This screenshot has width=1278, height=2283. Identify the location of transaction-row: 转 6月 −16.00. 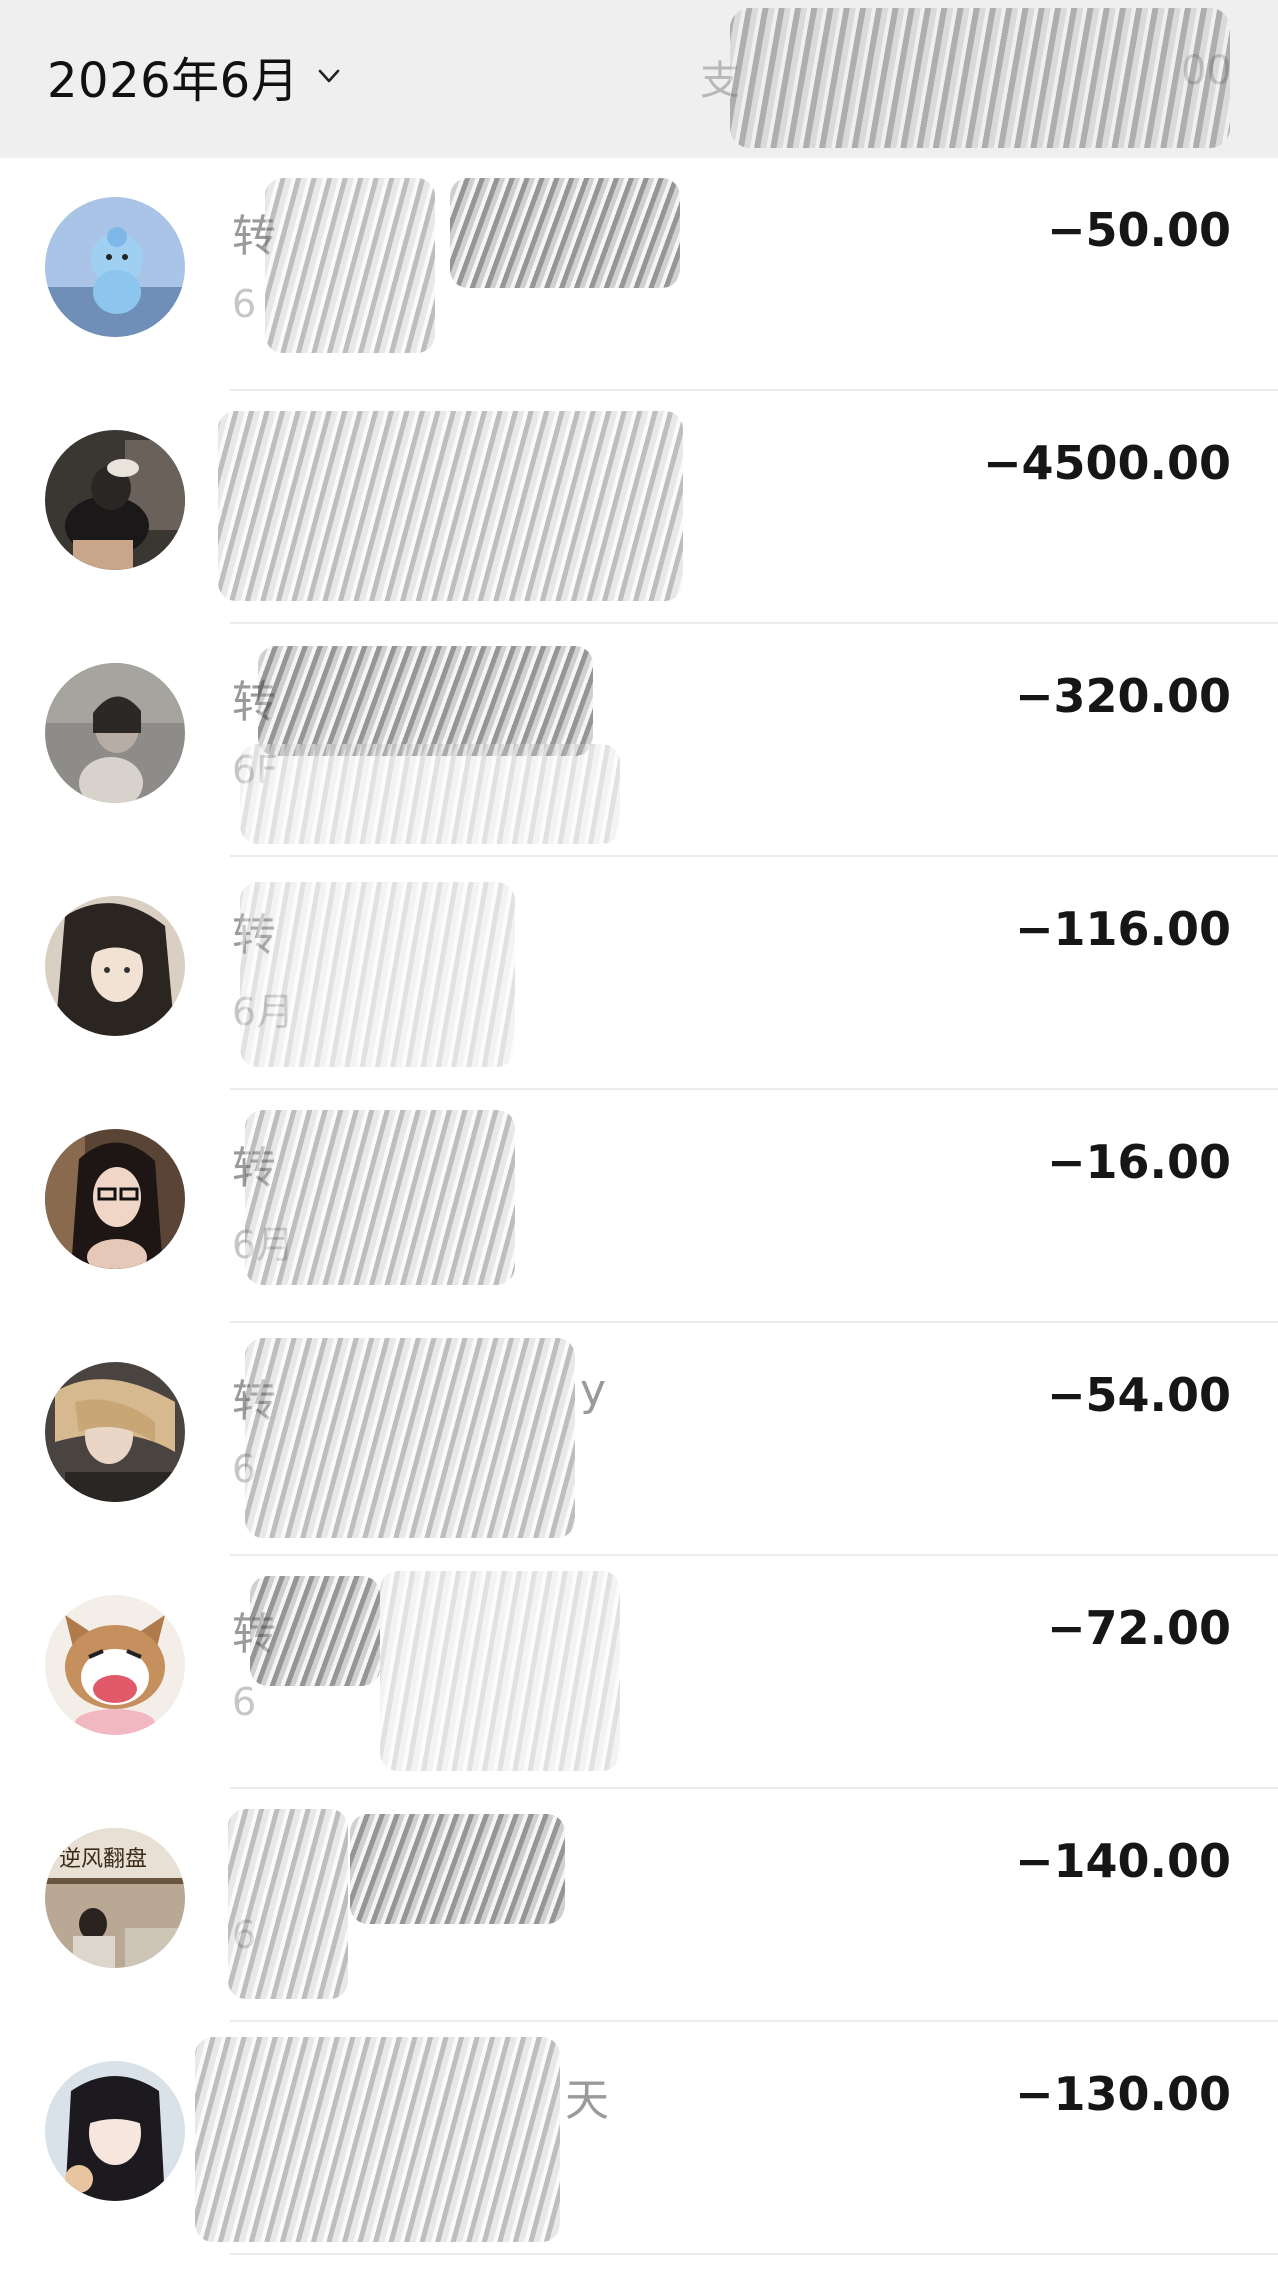
(639, 1206).